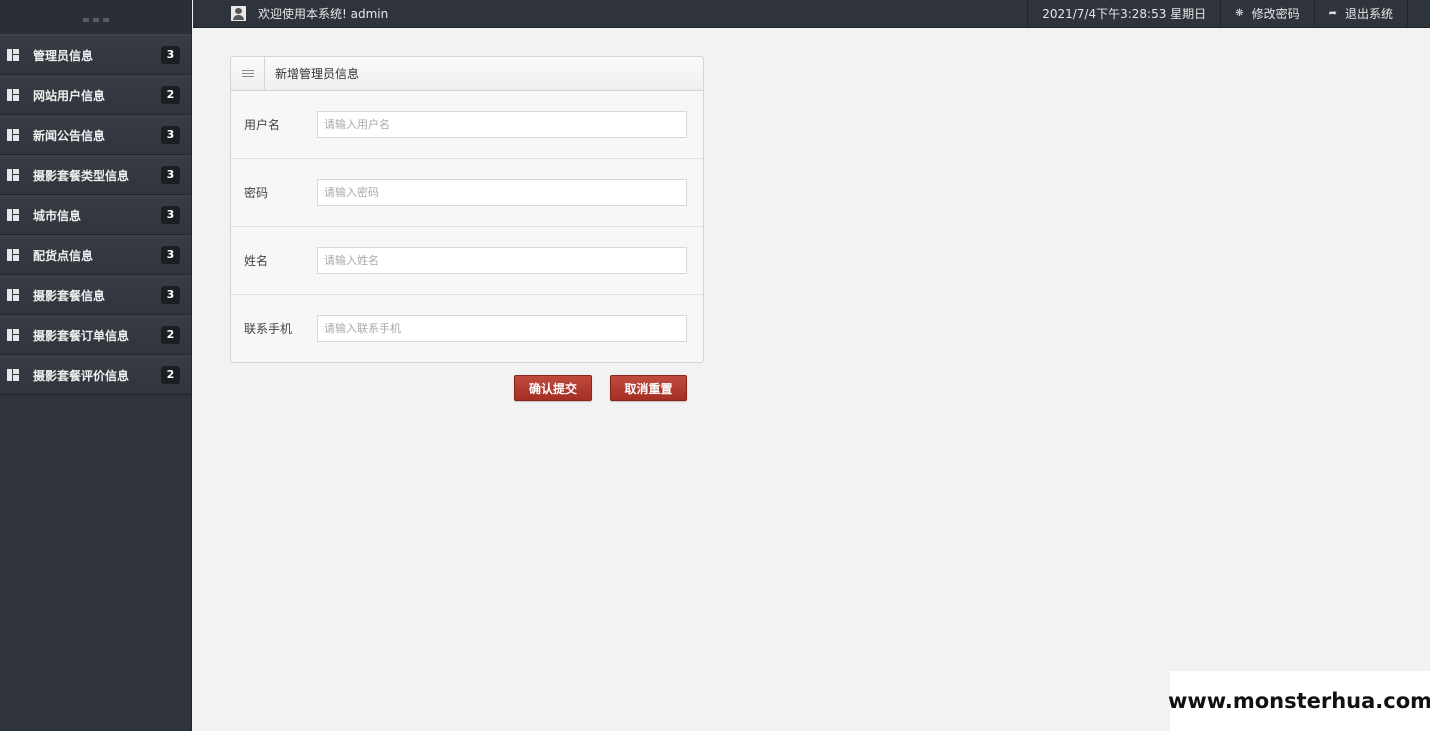 The width and height of the screenshot is (1430, 731). Describe the element at coordinates (95, 375) in the screenshot. I see `sidebar-item-package-reviews: 摄影套餐评价信息 2` at that location.